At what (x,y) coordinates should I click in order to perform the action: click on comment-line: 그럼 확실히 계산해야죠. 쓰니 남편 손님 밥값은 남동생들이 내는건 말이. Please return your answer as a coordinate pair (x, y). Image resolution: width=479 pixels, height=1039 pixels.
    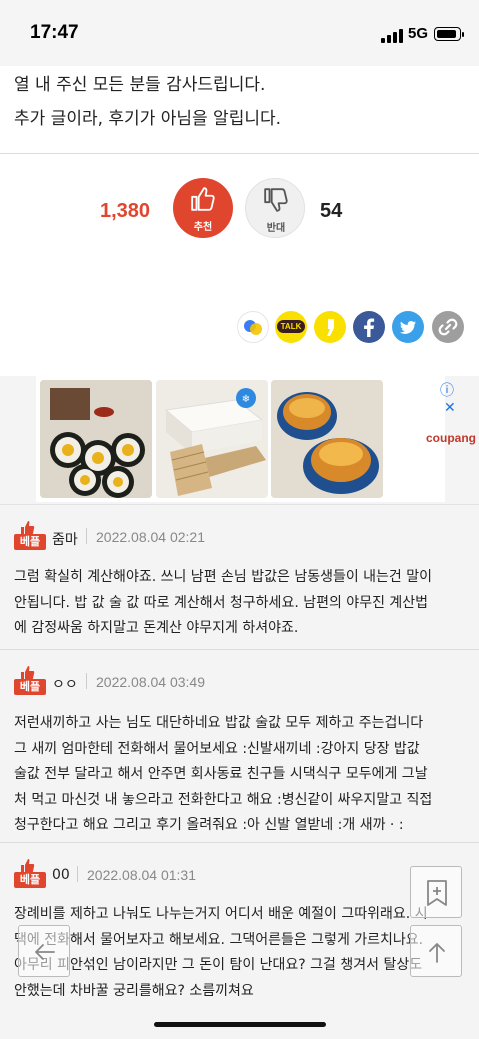
    Looking at the image, I should click on (223, 577).